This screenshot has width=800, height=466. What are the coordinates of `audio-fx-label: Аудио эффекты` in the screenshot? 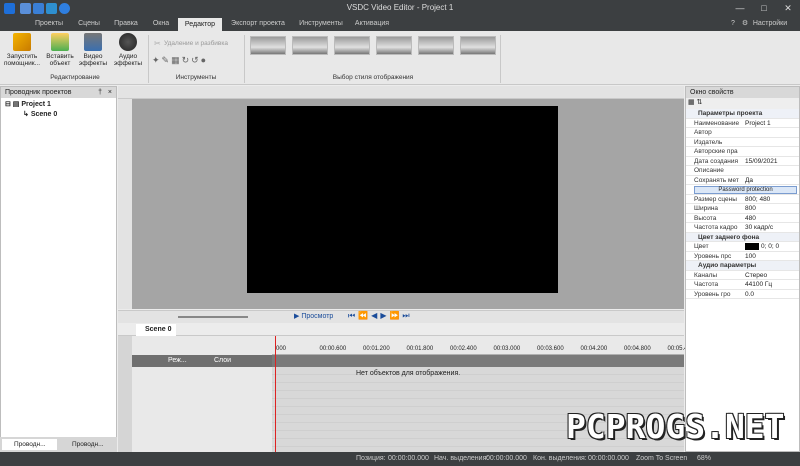 It's located at (128, 60).